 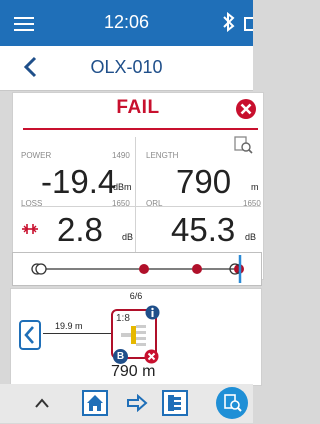 What do you see at coordinates (255, 187) in the screenshot?
I see `length-unit: m` at bounding box center [255, 187].